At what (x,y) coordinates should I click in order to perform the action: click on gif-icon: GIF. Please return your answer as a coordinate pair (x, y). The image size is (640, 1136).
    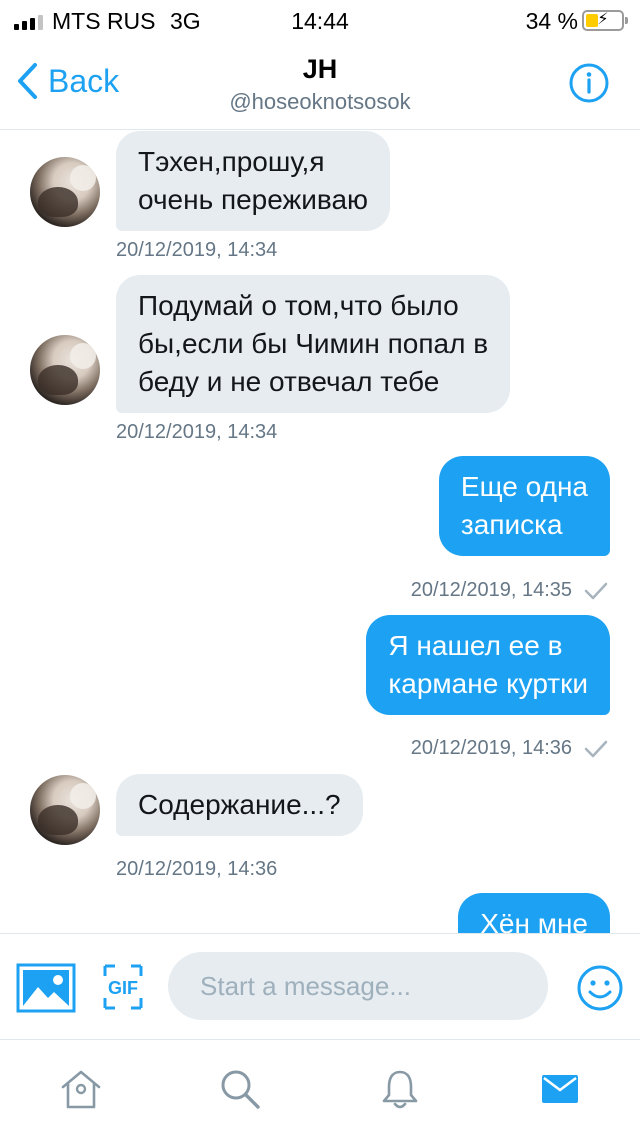
    Looking at the image, I should click on (123, 987).